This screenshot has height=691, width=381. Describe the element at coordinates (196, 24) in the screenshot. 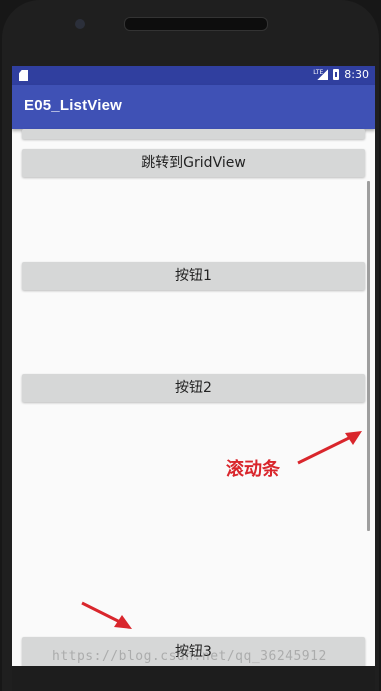

I see `earpiece-speaker` at that location.